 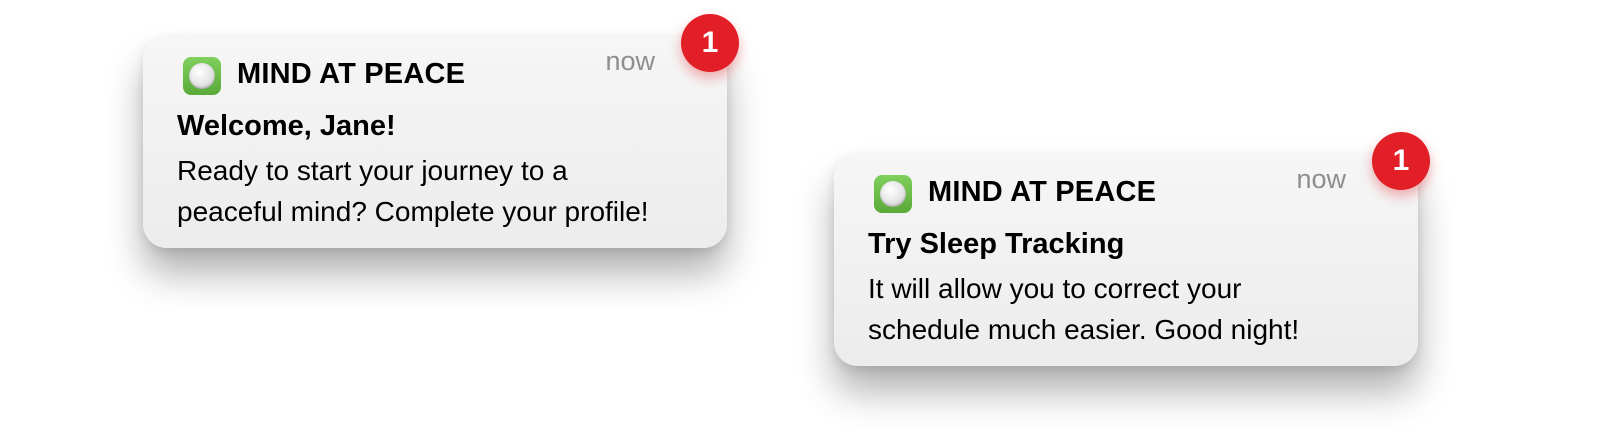 What do you see at coordinates (1055, 288) in the screenshot?
I see `notification-body-line: It will allow you to correct your` at bounding box center [1055, 288].